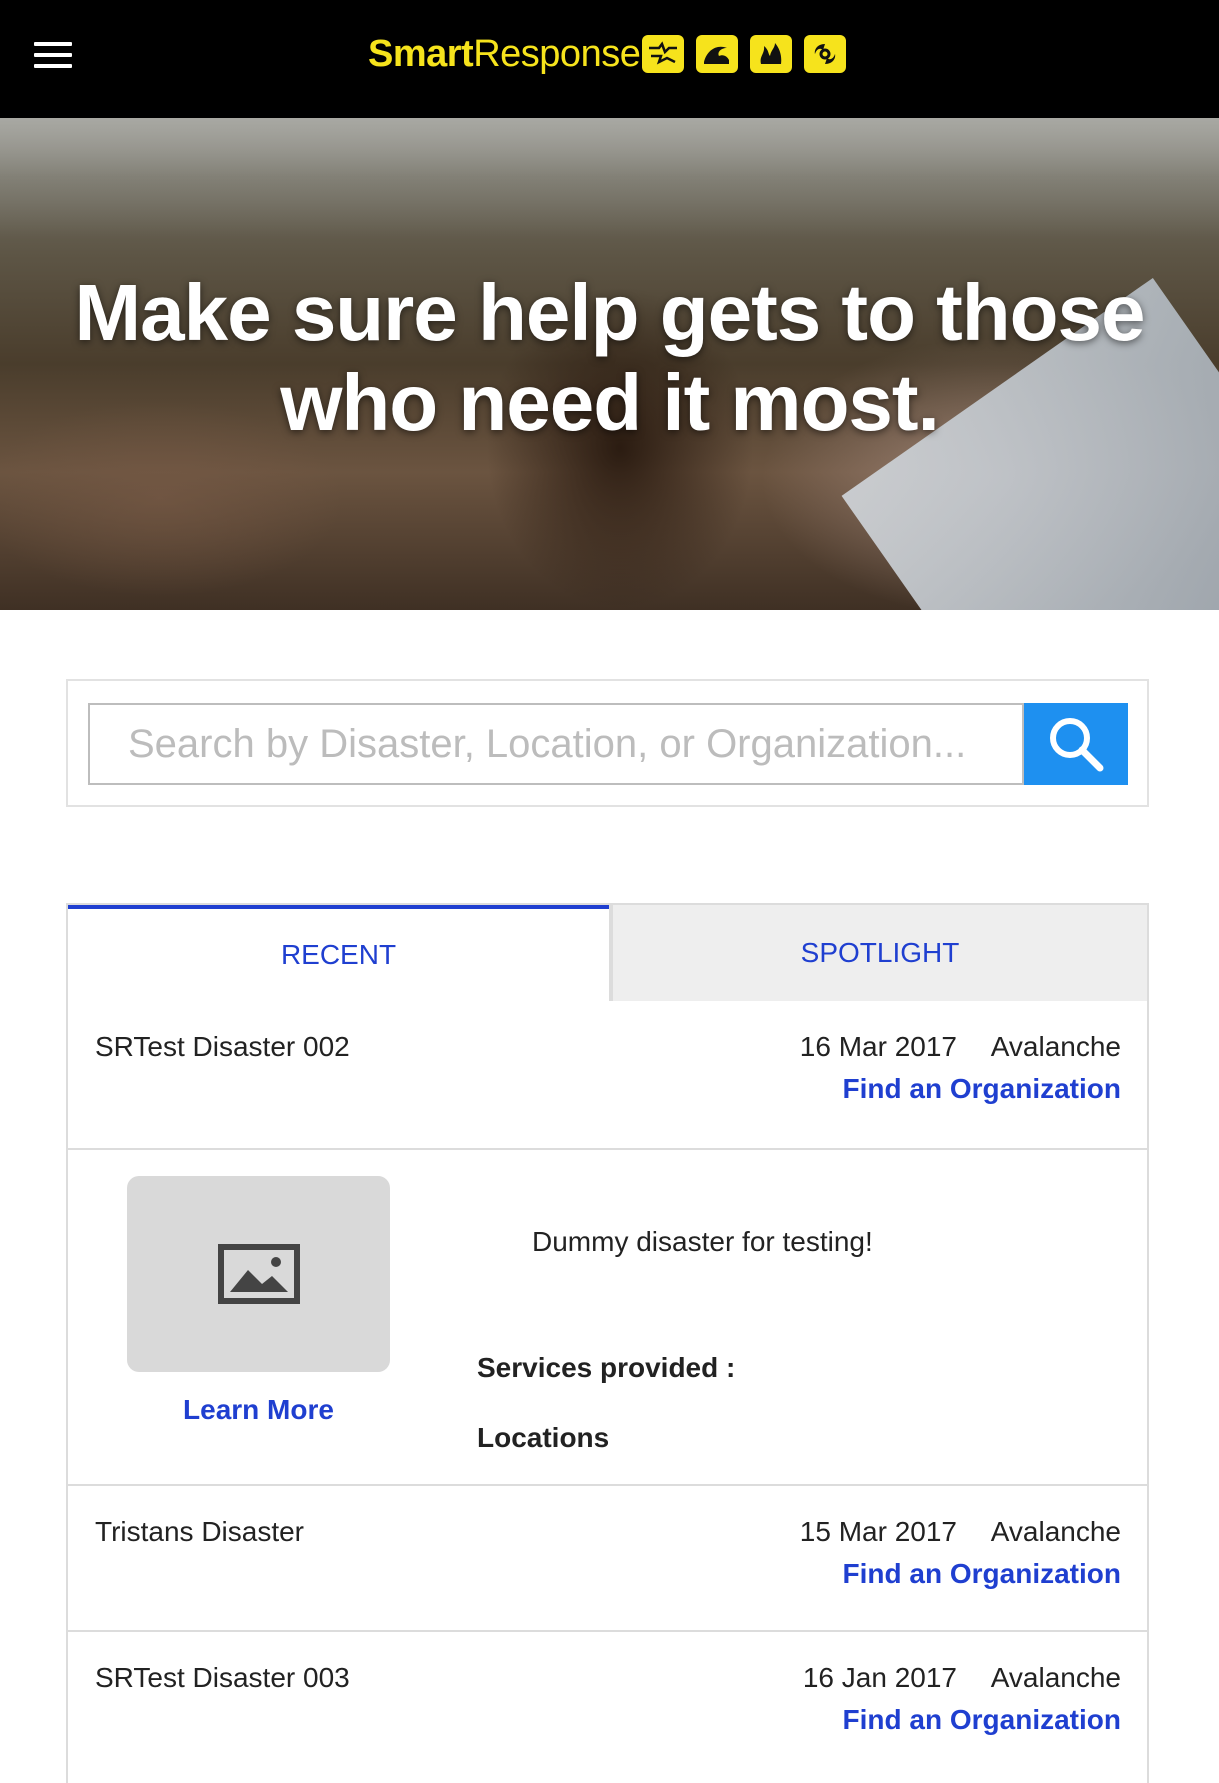 The image size is (1219, 1783). I want to click on disaster-image-placeholder, so click(258, 1274).